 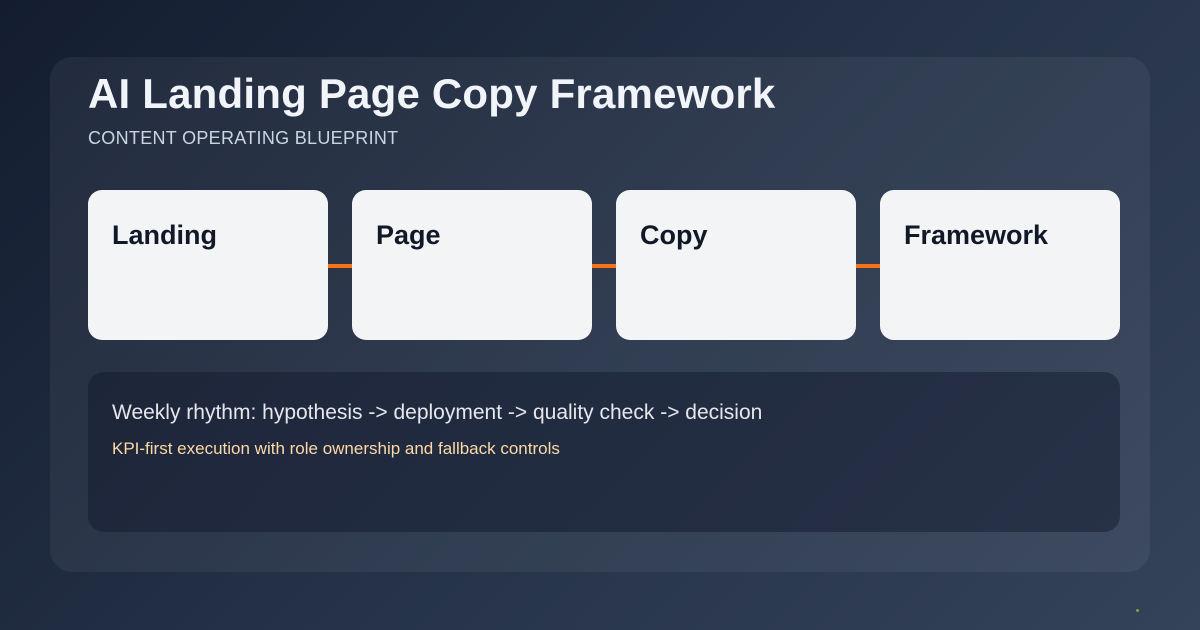 I want to click on step-card-landing: Landing, so click(x=208, y=265).